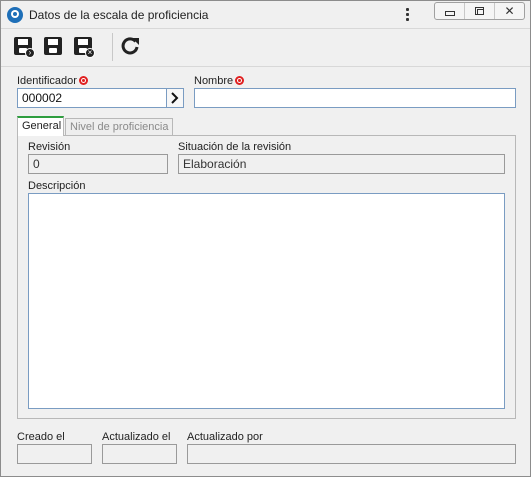 The width and height of the screenshot is (531, 477). What do you see at coordinates (139, 454) in the screenshot?
I see `actualizado-field` at bounding box center [139, 454].